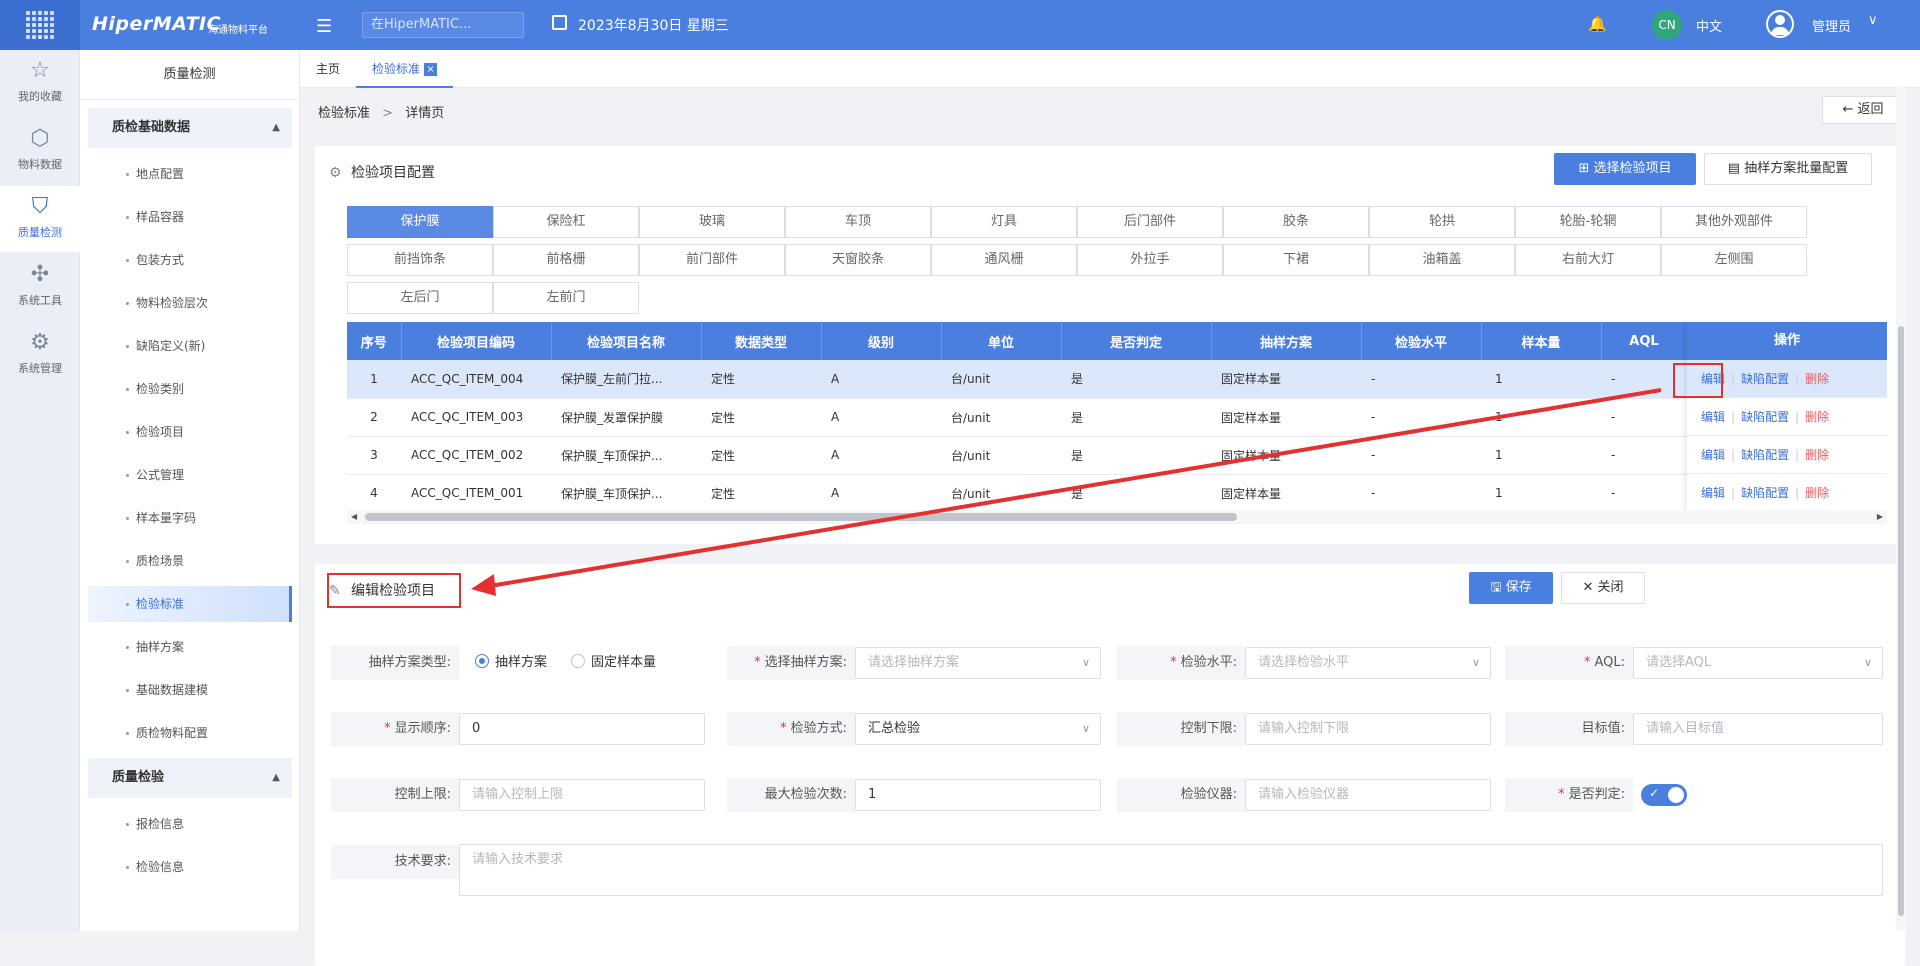 The height and width of the screenshot is (966, 1920). What do you see at coordinates (40, 355) in the screenshot?
I see `iconbar-item-admin: ⚙ 系统管理` at bounding box center [40, 355].